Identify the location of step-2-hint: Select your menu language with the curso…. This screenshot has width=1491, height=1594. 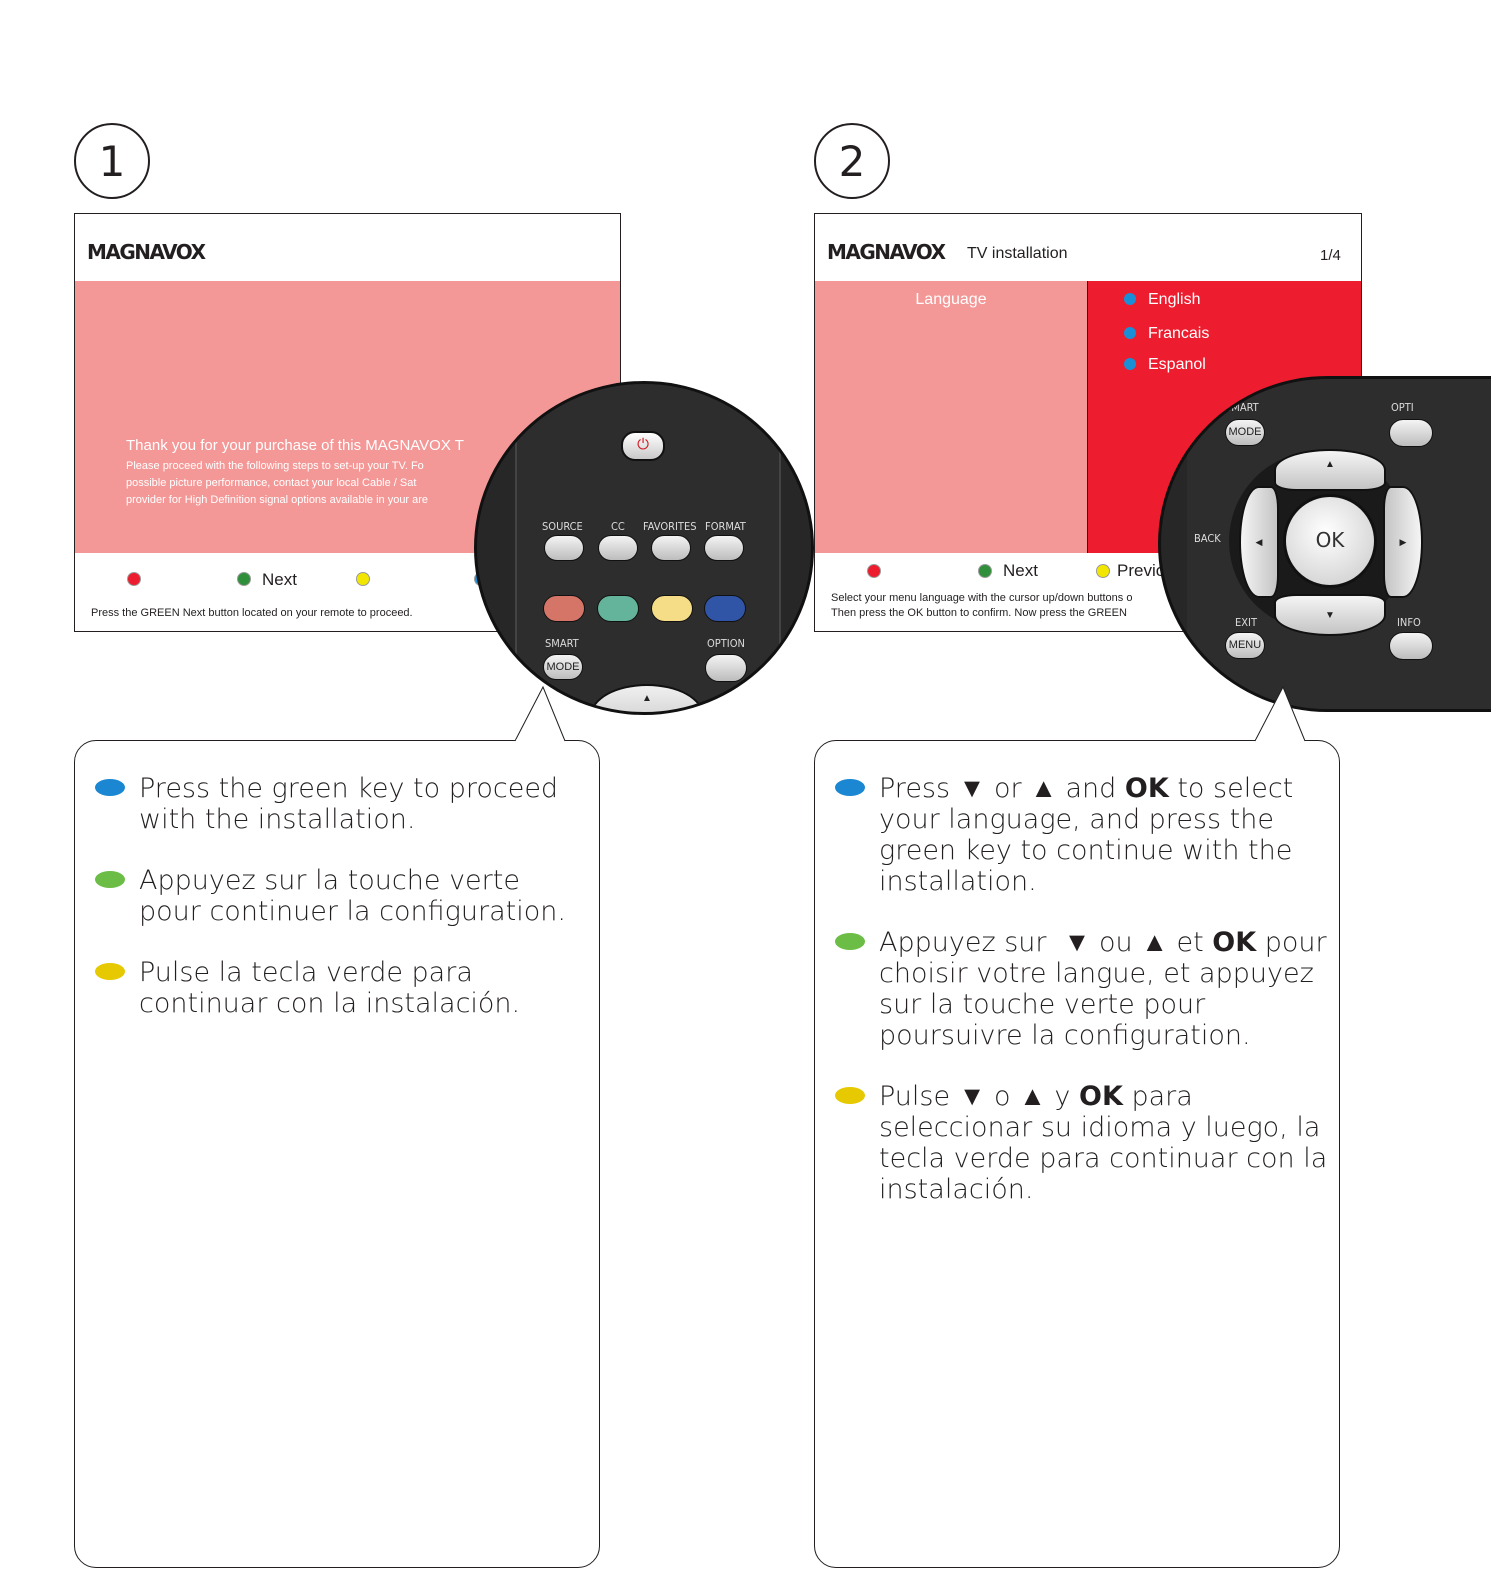
(981, 606).